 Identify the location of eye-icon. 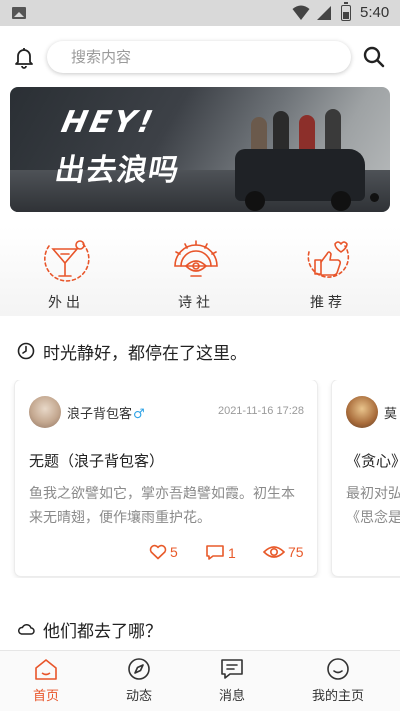
(274, 552).